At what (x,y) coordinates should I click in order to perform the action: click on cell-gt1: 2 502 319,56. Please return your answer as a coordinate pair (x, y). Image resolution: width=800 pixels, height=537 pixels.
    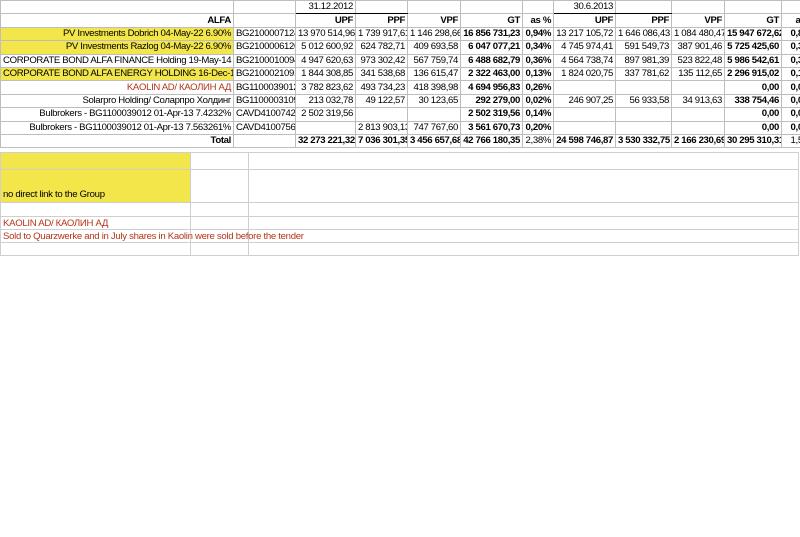
    Looking at the image, I should click on (491, 114).